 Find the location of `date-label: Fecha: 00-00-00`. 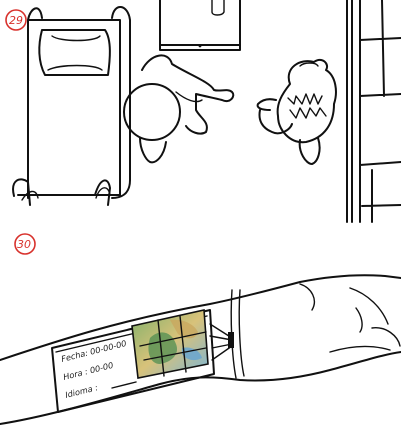

date-label: Fecha: 00-00-00 is located at coordinates (93, 351).